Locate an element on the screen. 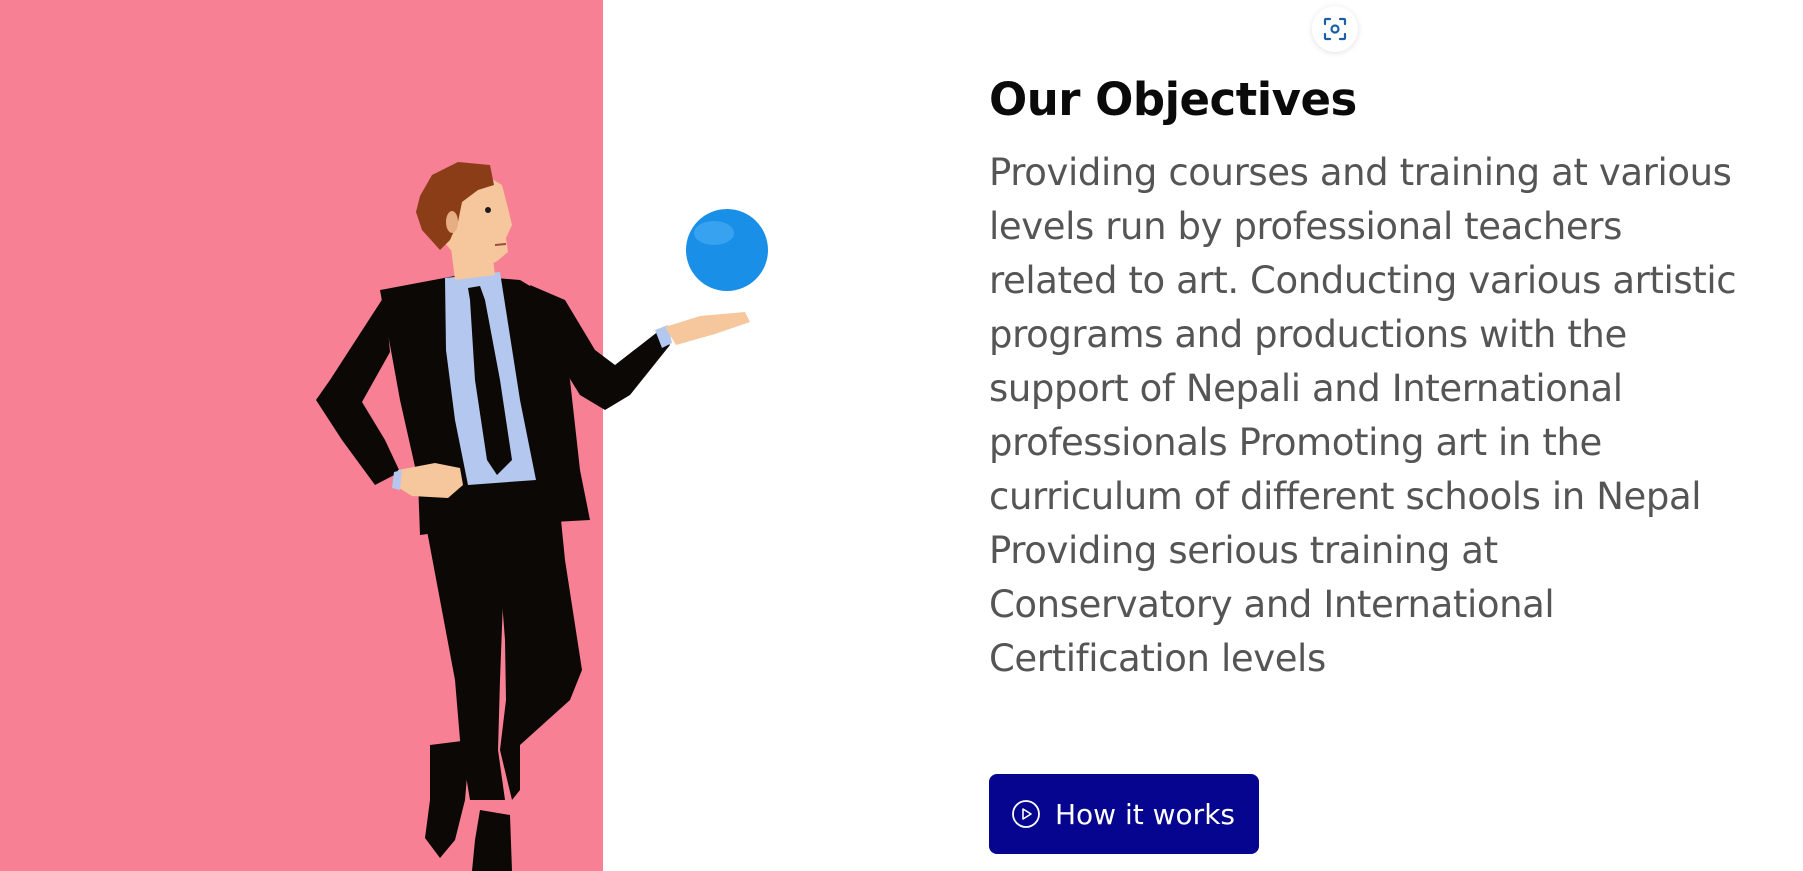 The image size is (1803, 871). ball-icon is located at coordinates (727, 250).